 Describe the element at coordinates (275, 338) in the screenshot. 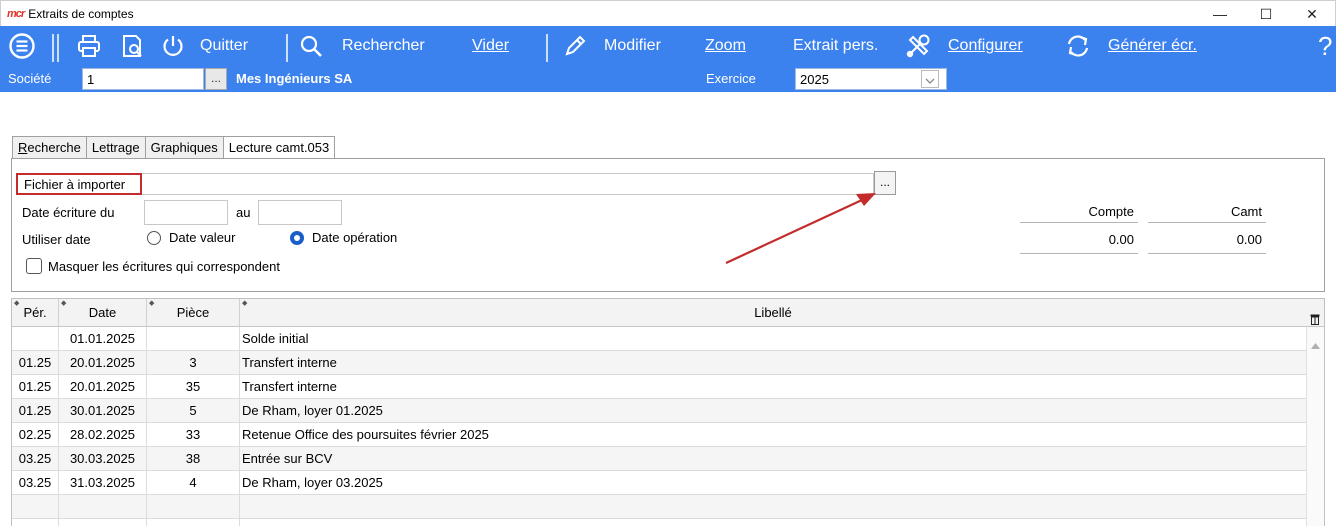

I see `cell-libelle: Solde initial` at that location.